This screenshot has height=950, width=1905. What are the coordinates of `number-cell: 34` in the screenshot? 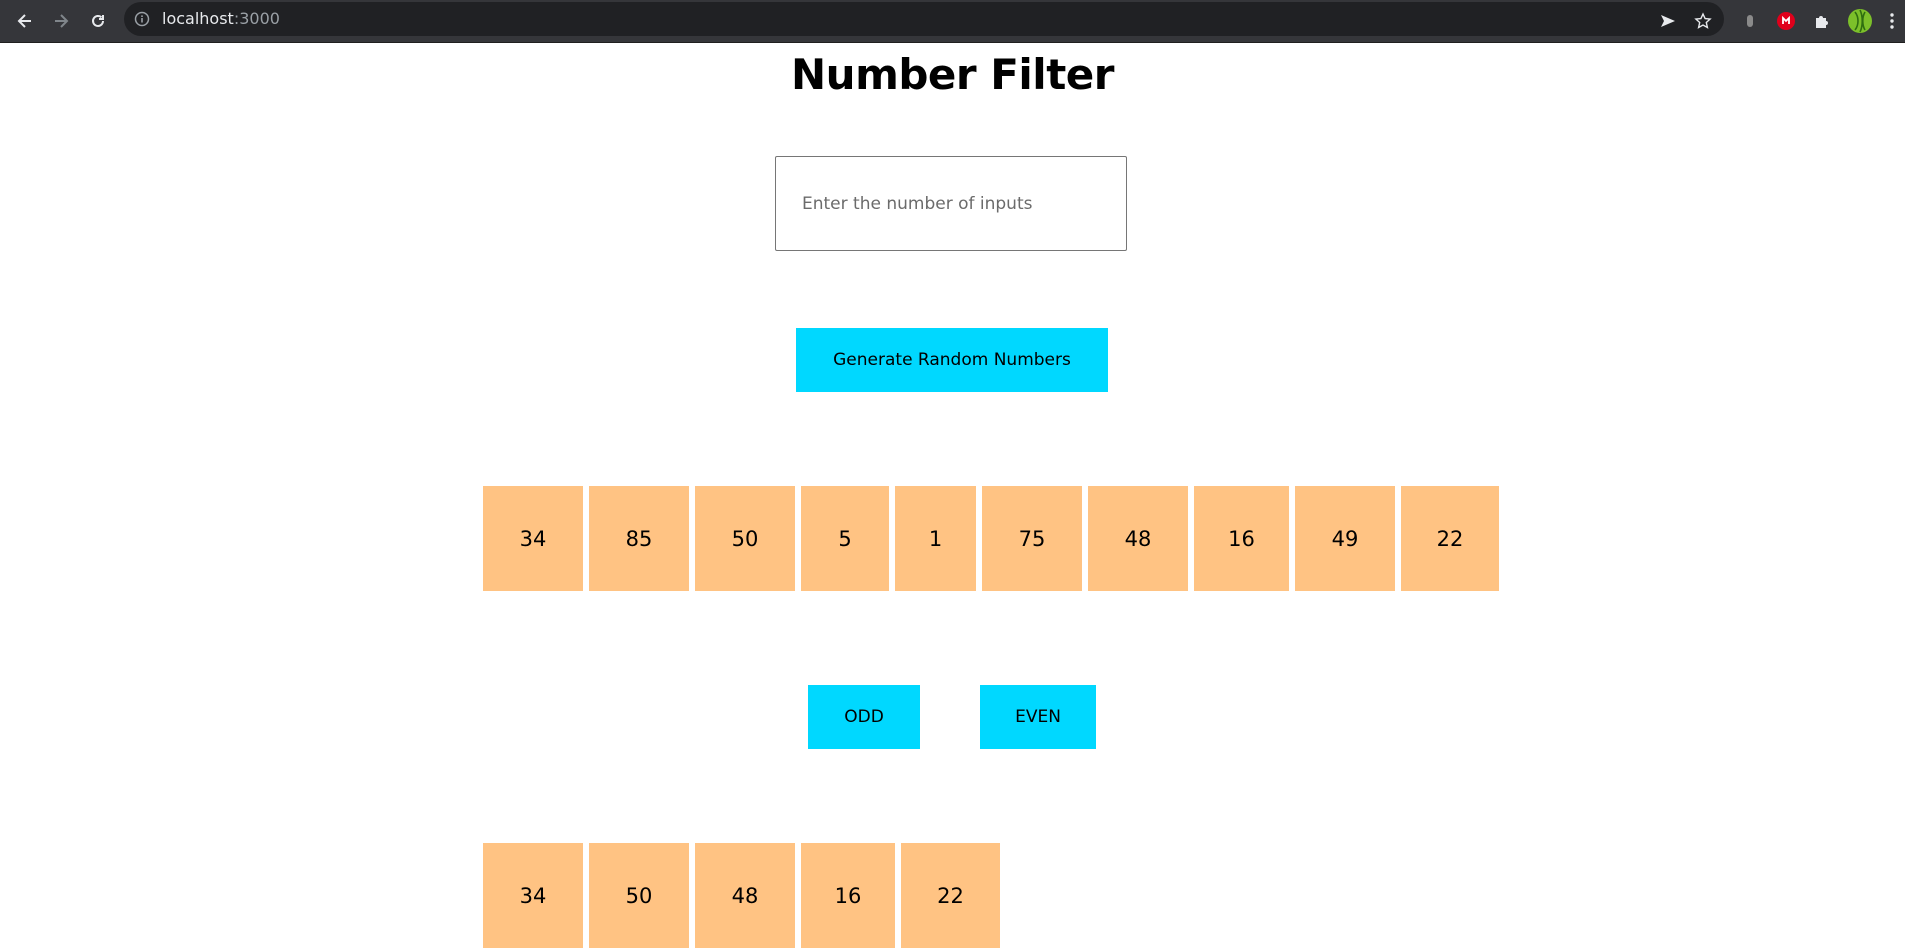 It's located at (533, 538).